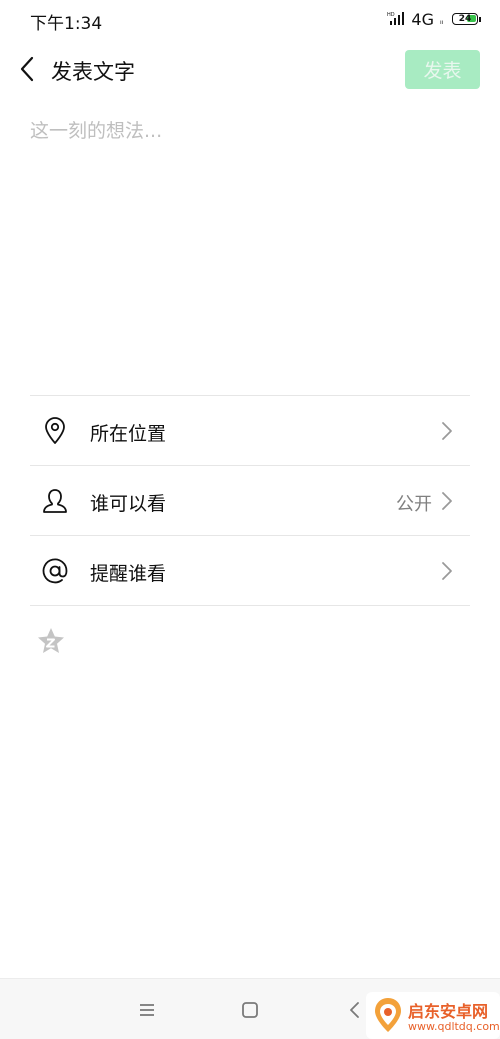 This screenshot has width=500, height=1039. Describe the element at coordinates (128, 504) in the screenshot. I see `option-label: 谁可以看` at that location.